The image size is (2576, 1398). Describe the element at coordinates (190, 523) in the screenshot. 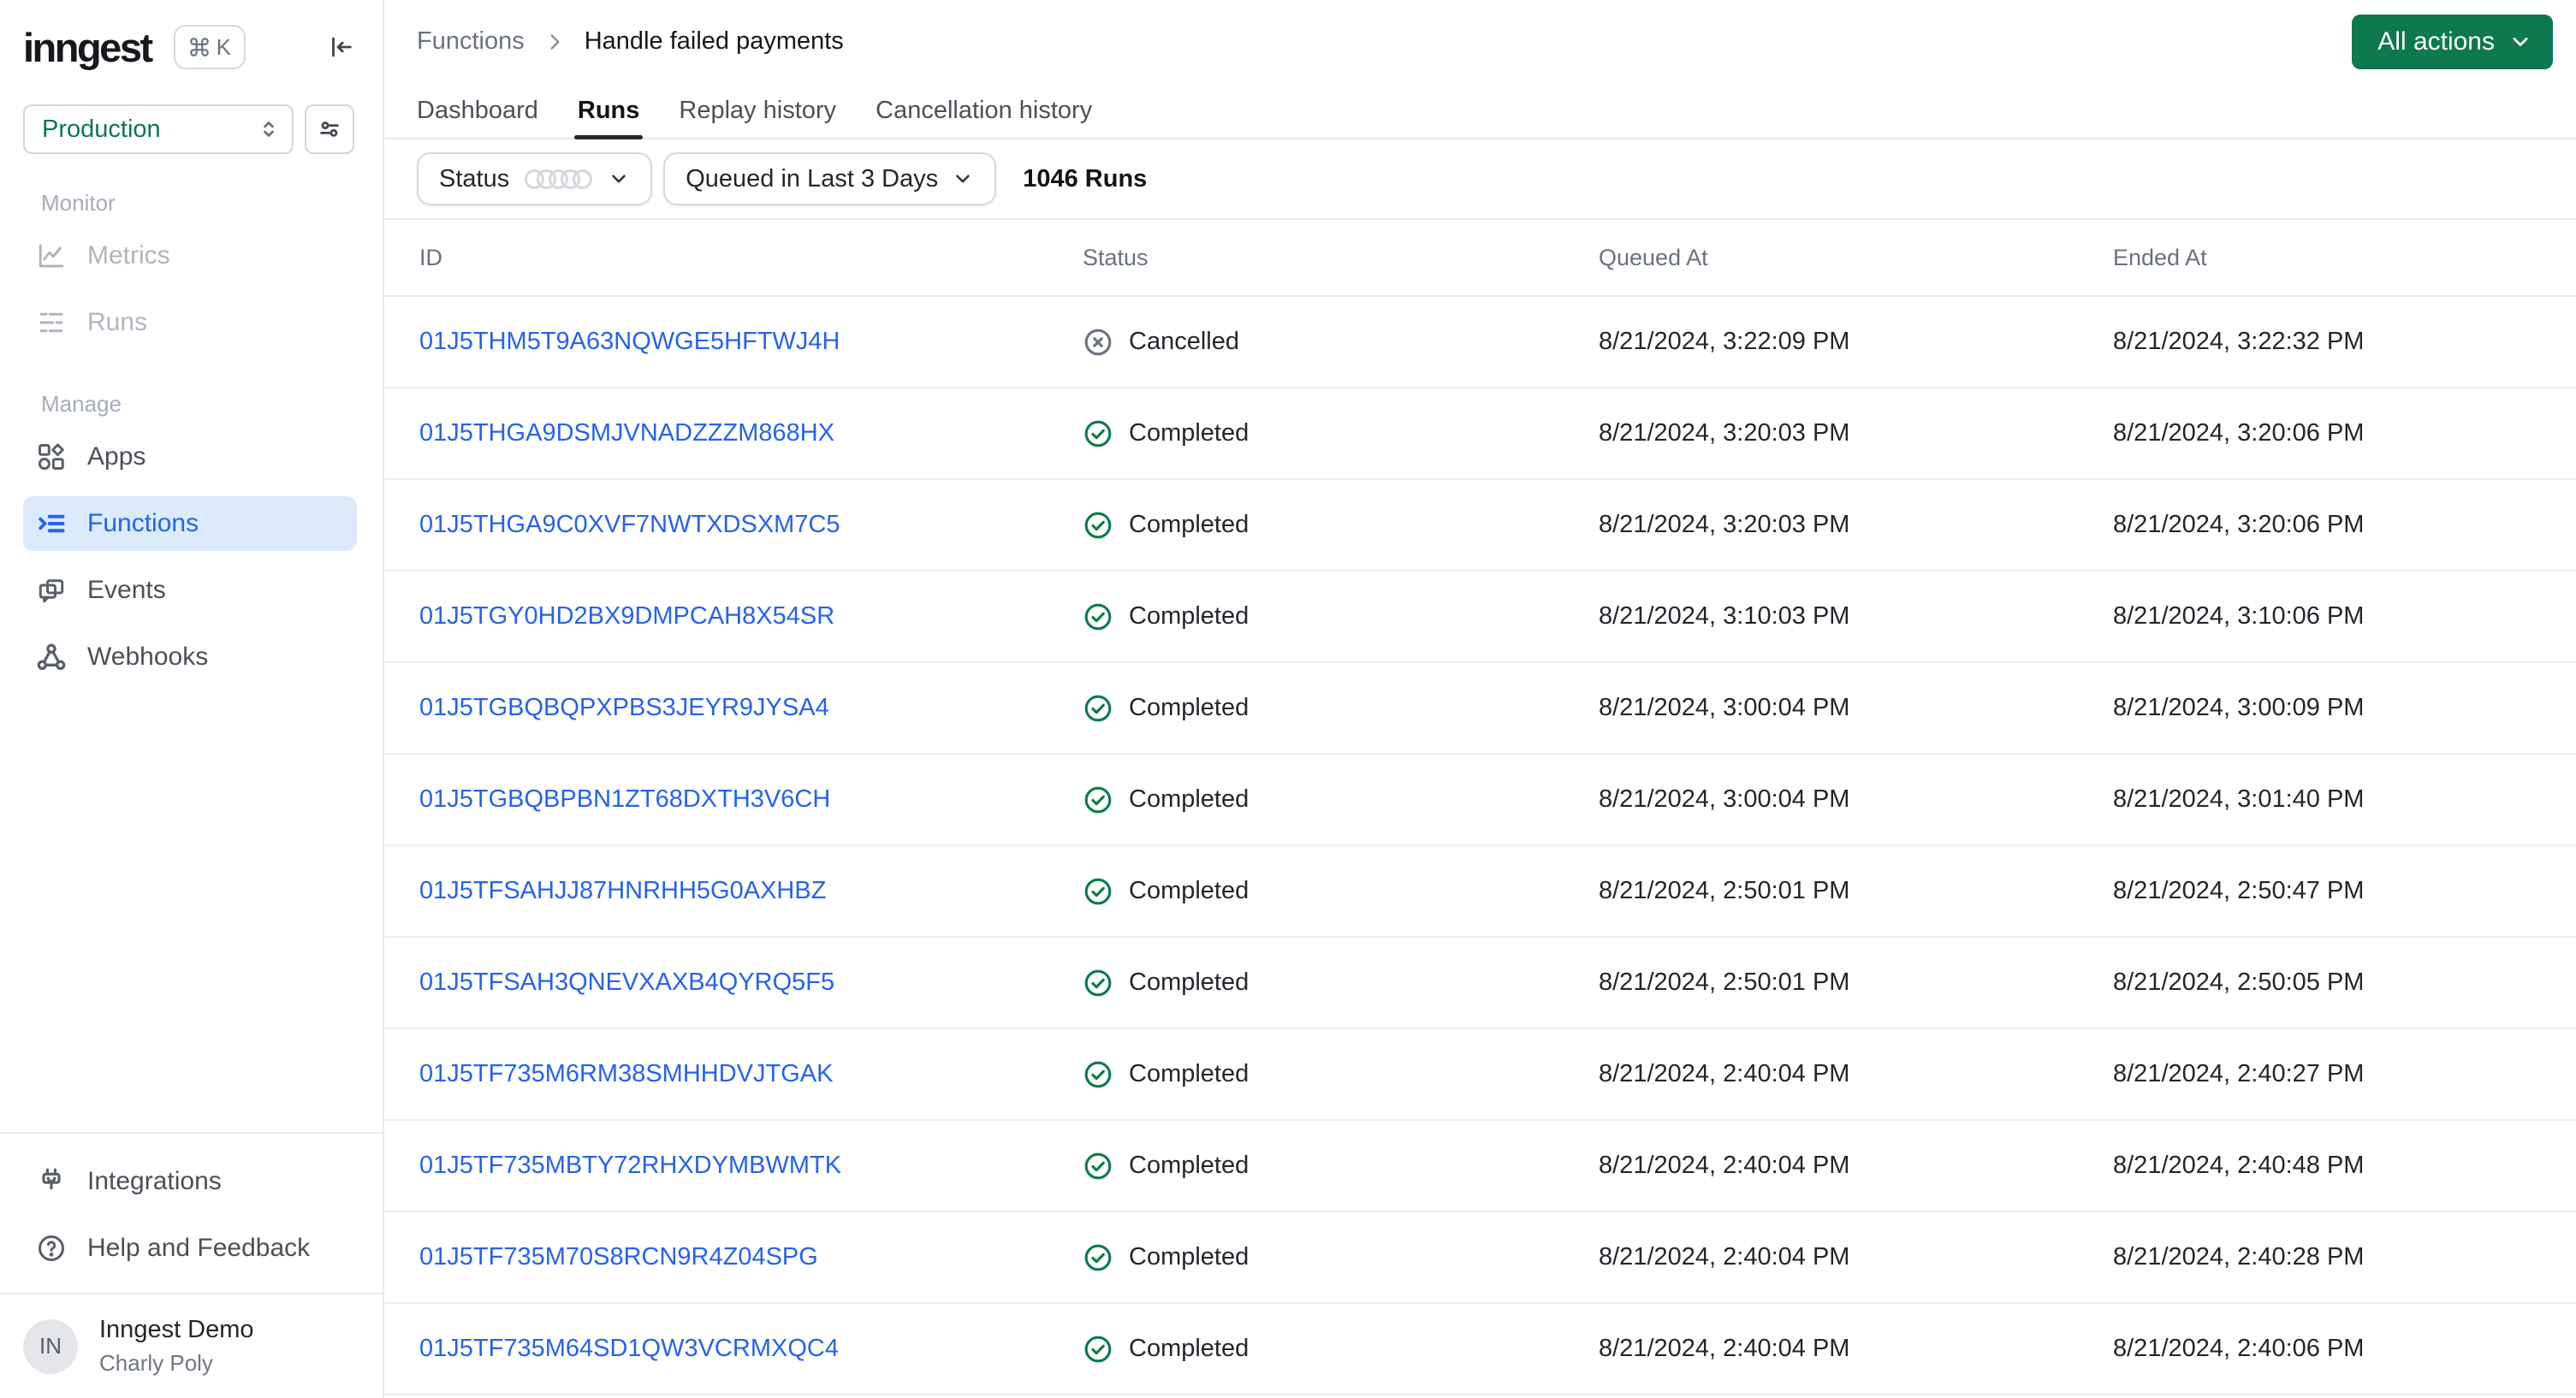

I see `sidebar-item-functions: Functions` at that location.